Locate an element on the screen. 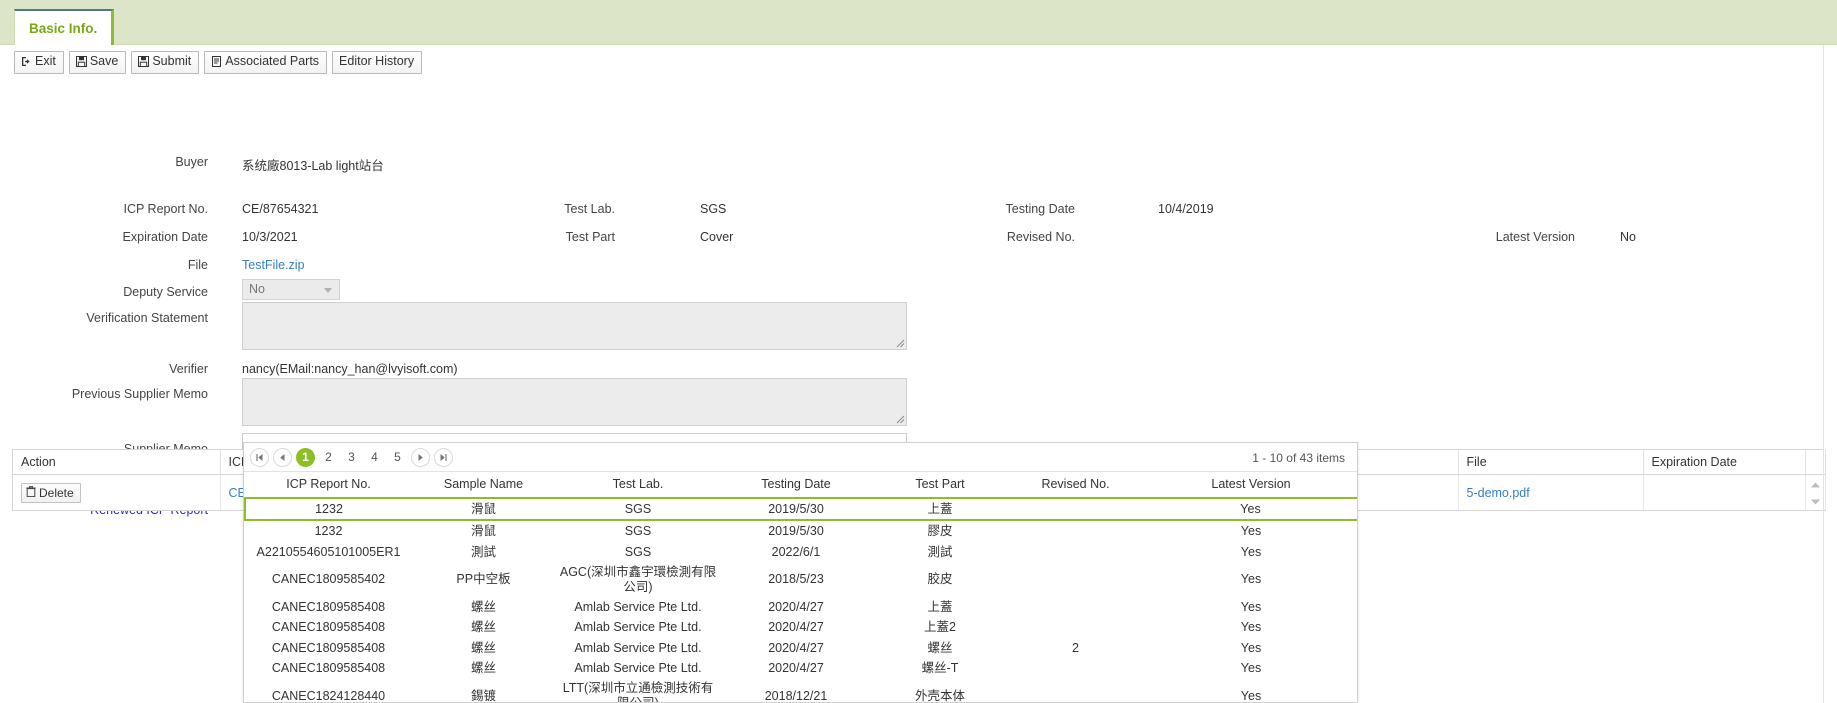  dropdown-cell-sample-name: PP中空板 is located at coordinates (483, 579).